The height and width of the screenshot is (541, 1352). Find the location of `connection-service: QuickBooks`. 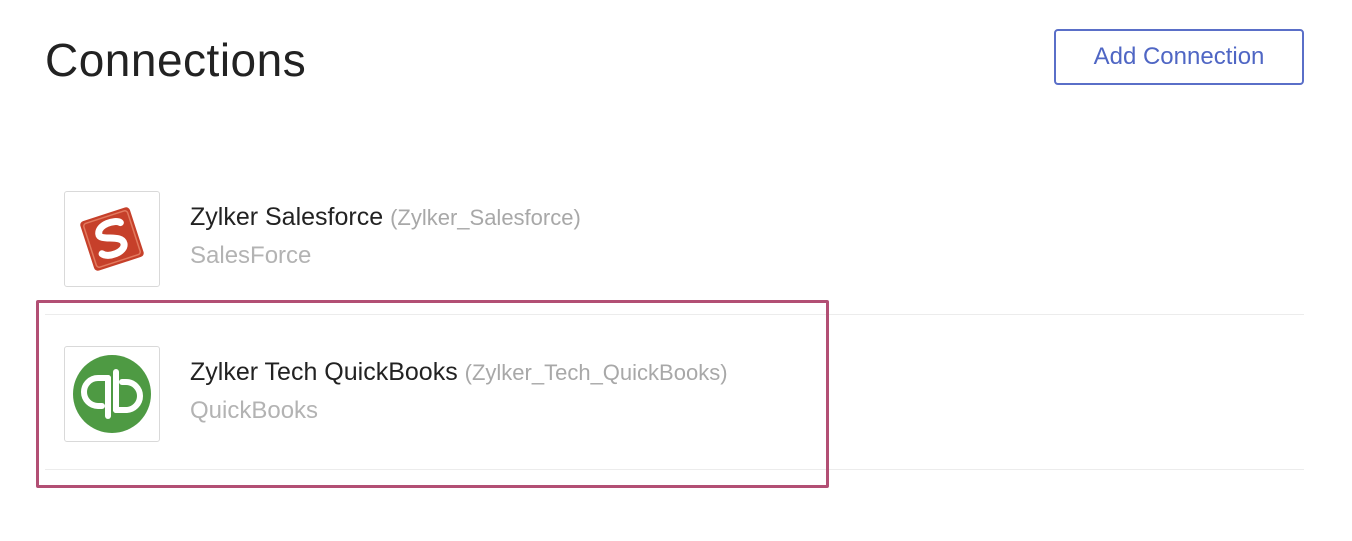

connection-service: QuickBooks is located at coordinates (254, 410).